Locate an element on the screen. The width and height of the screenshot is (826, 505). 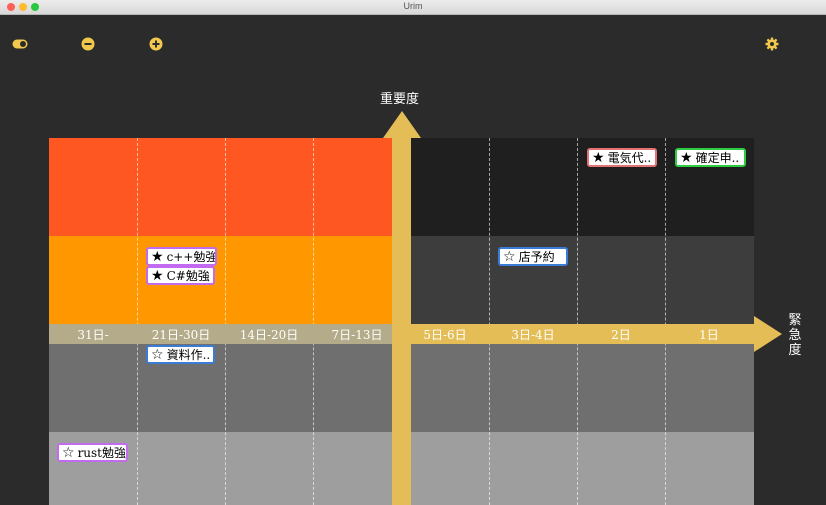
x-tick: 1日 is located at coordinates (709, 335).